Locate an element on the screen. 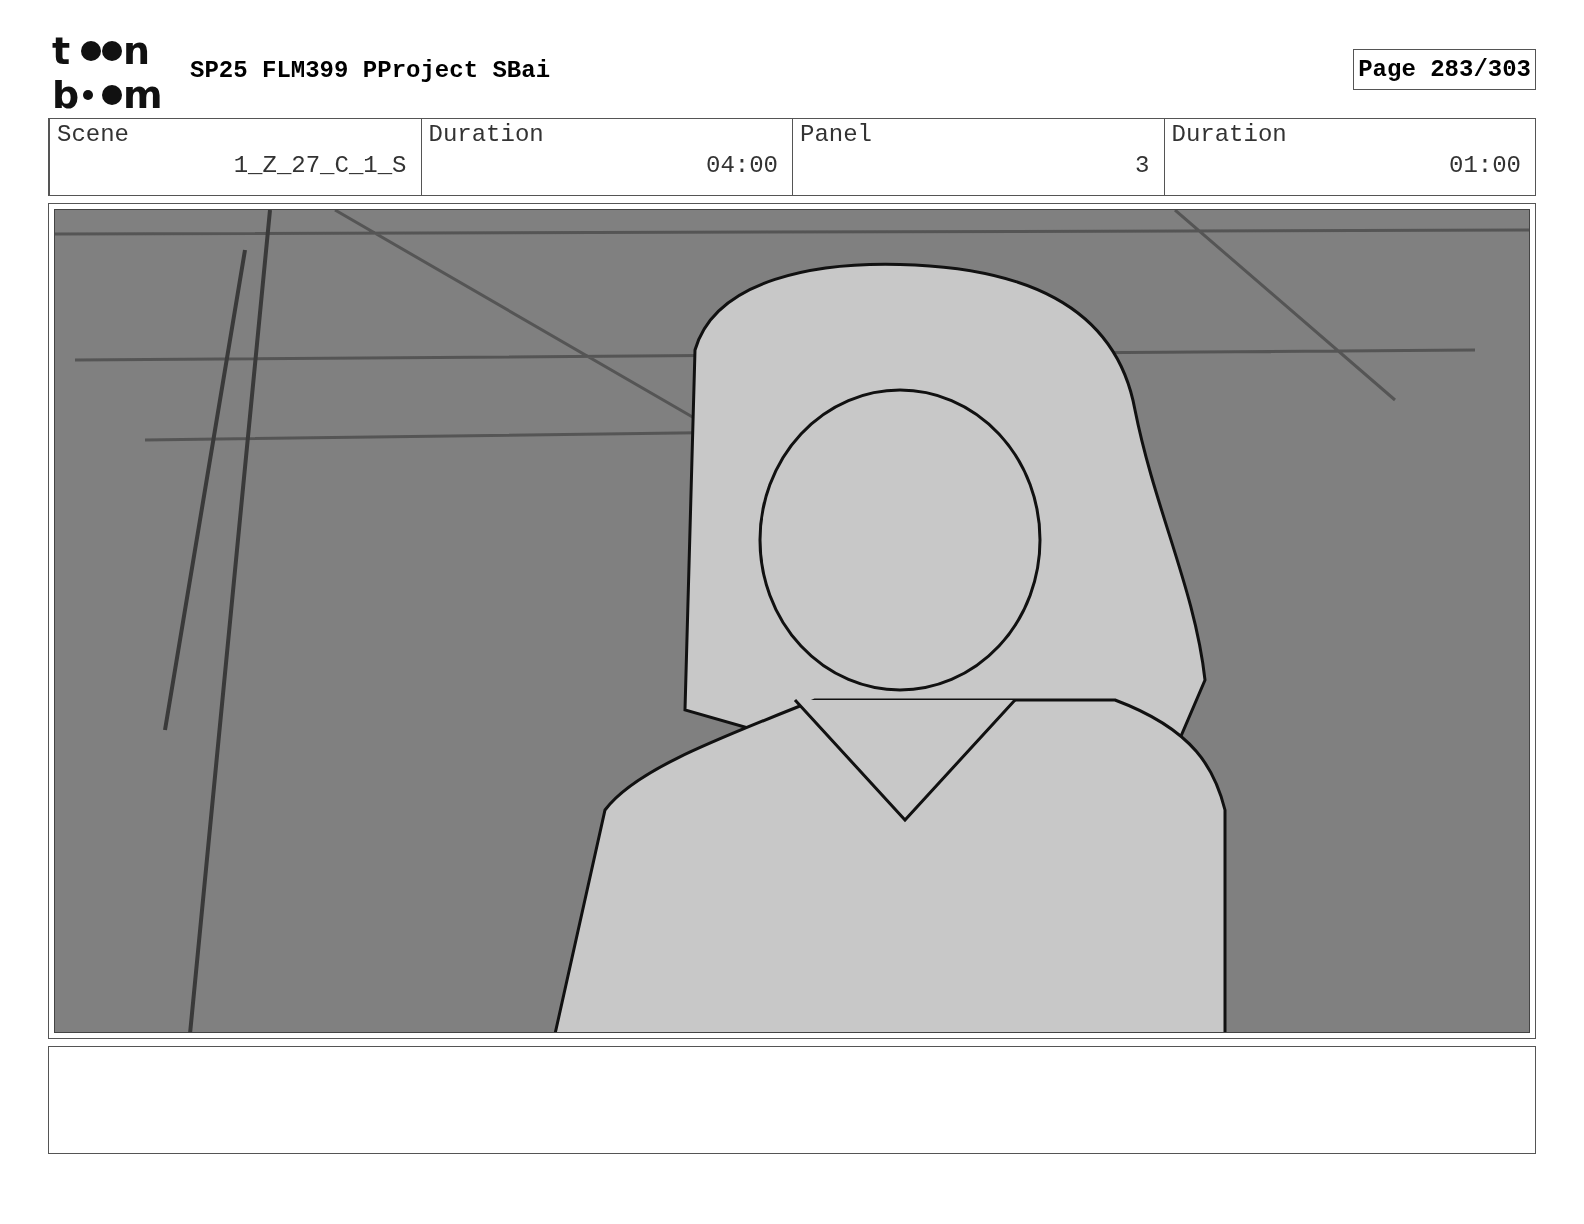 The width and height of the screenshot is (1584, 1224). logo: t n b m is located at coordinates (108, 73).